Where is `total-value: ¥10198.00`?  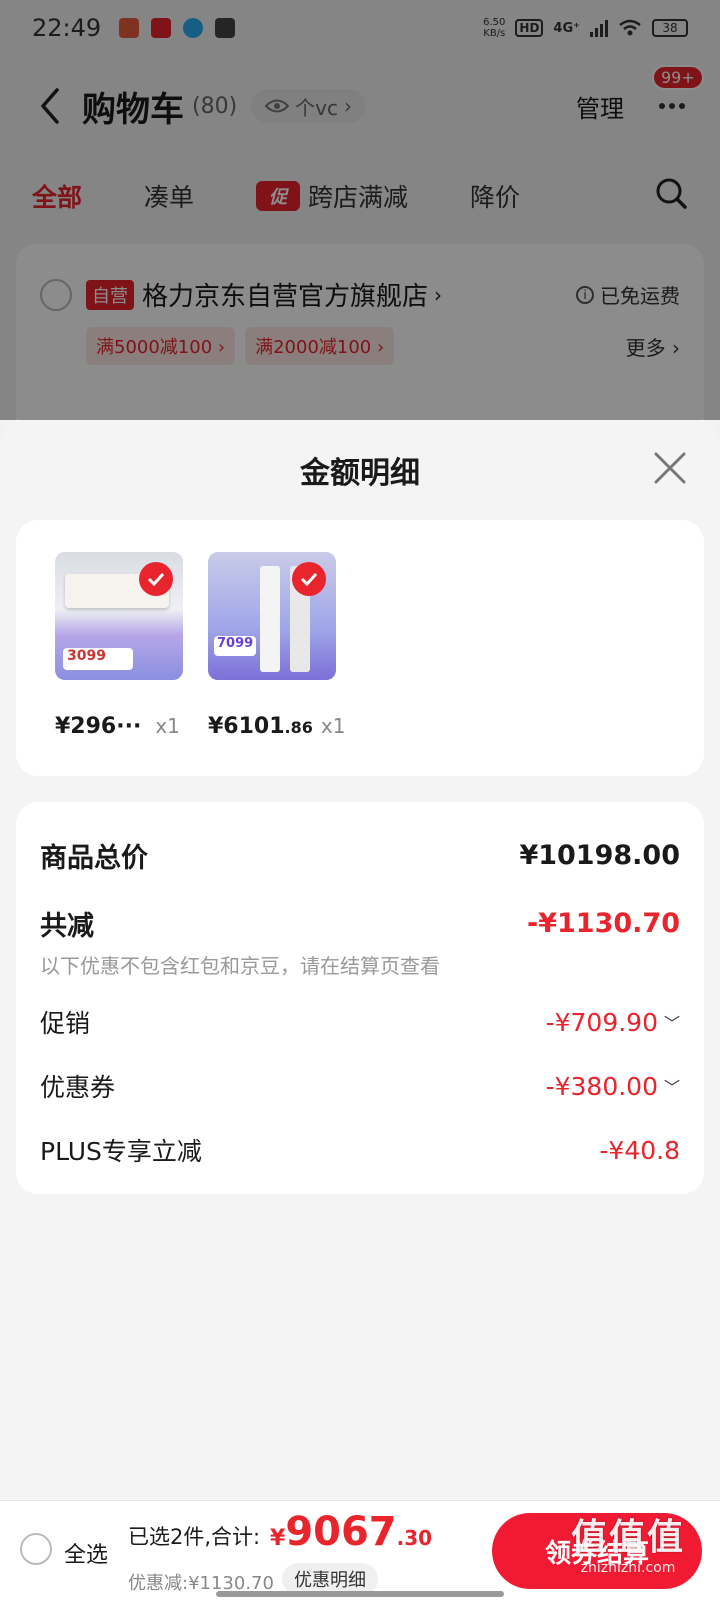 total-value: ¥10198.00 is located at coordinates (599, 855).